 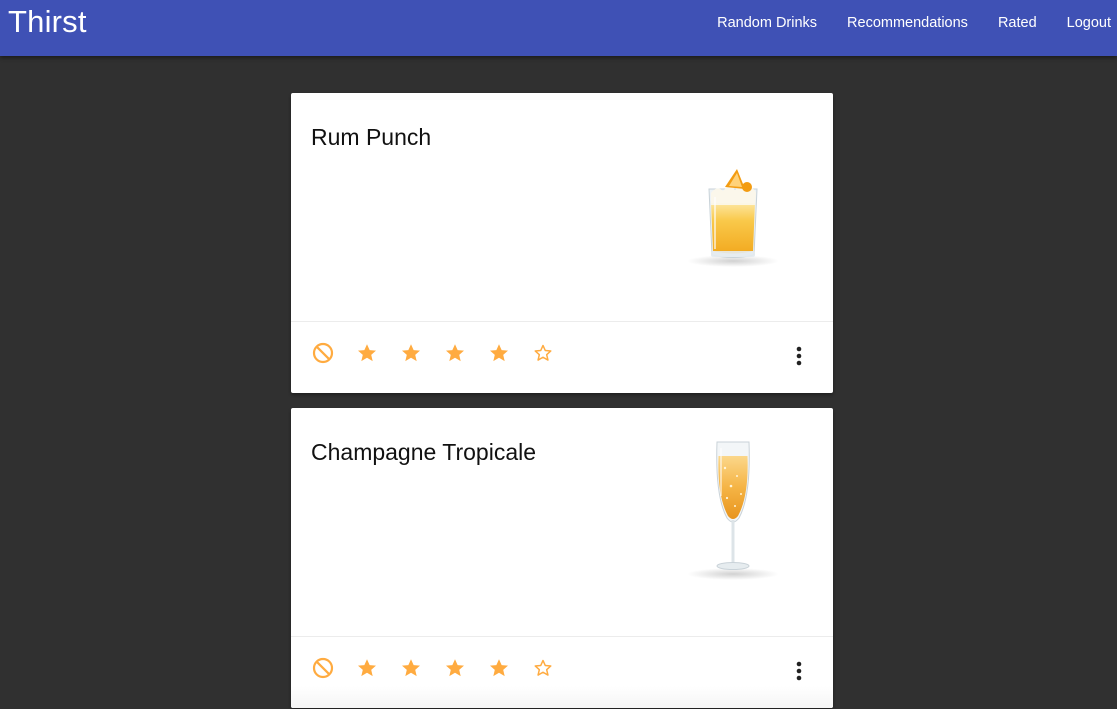 What do you see at coordinates (424, 452) in the screenshot?
I see `drink-title: Champagne Tropicale` at bounding box center [424, 452].